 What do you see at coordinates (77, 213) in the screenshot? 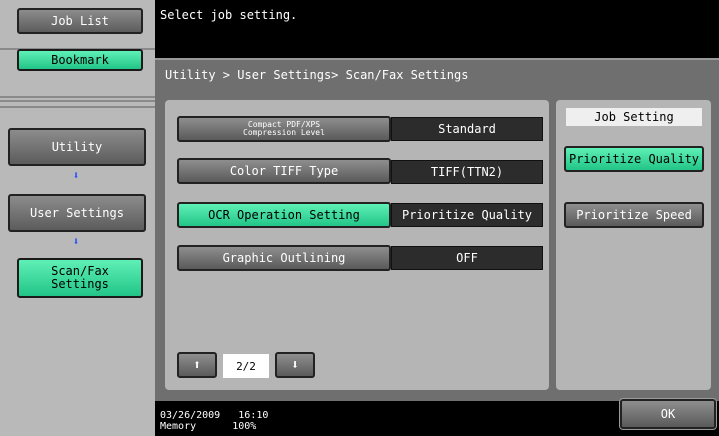
I see `sidebar-item-user-settings: User Settings` at bounding box center [77, 213].